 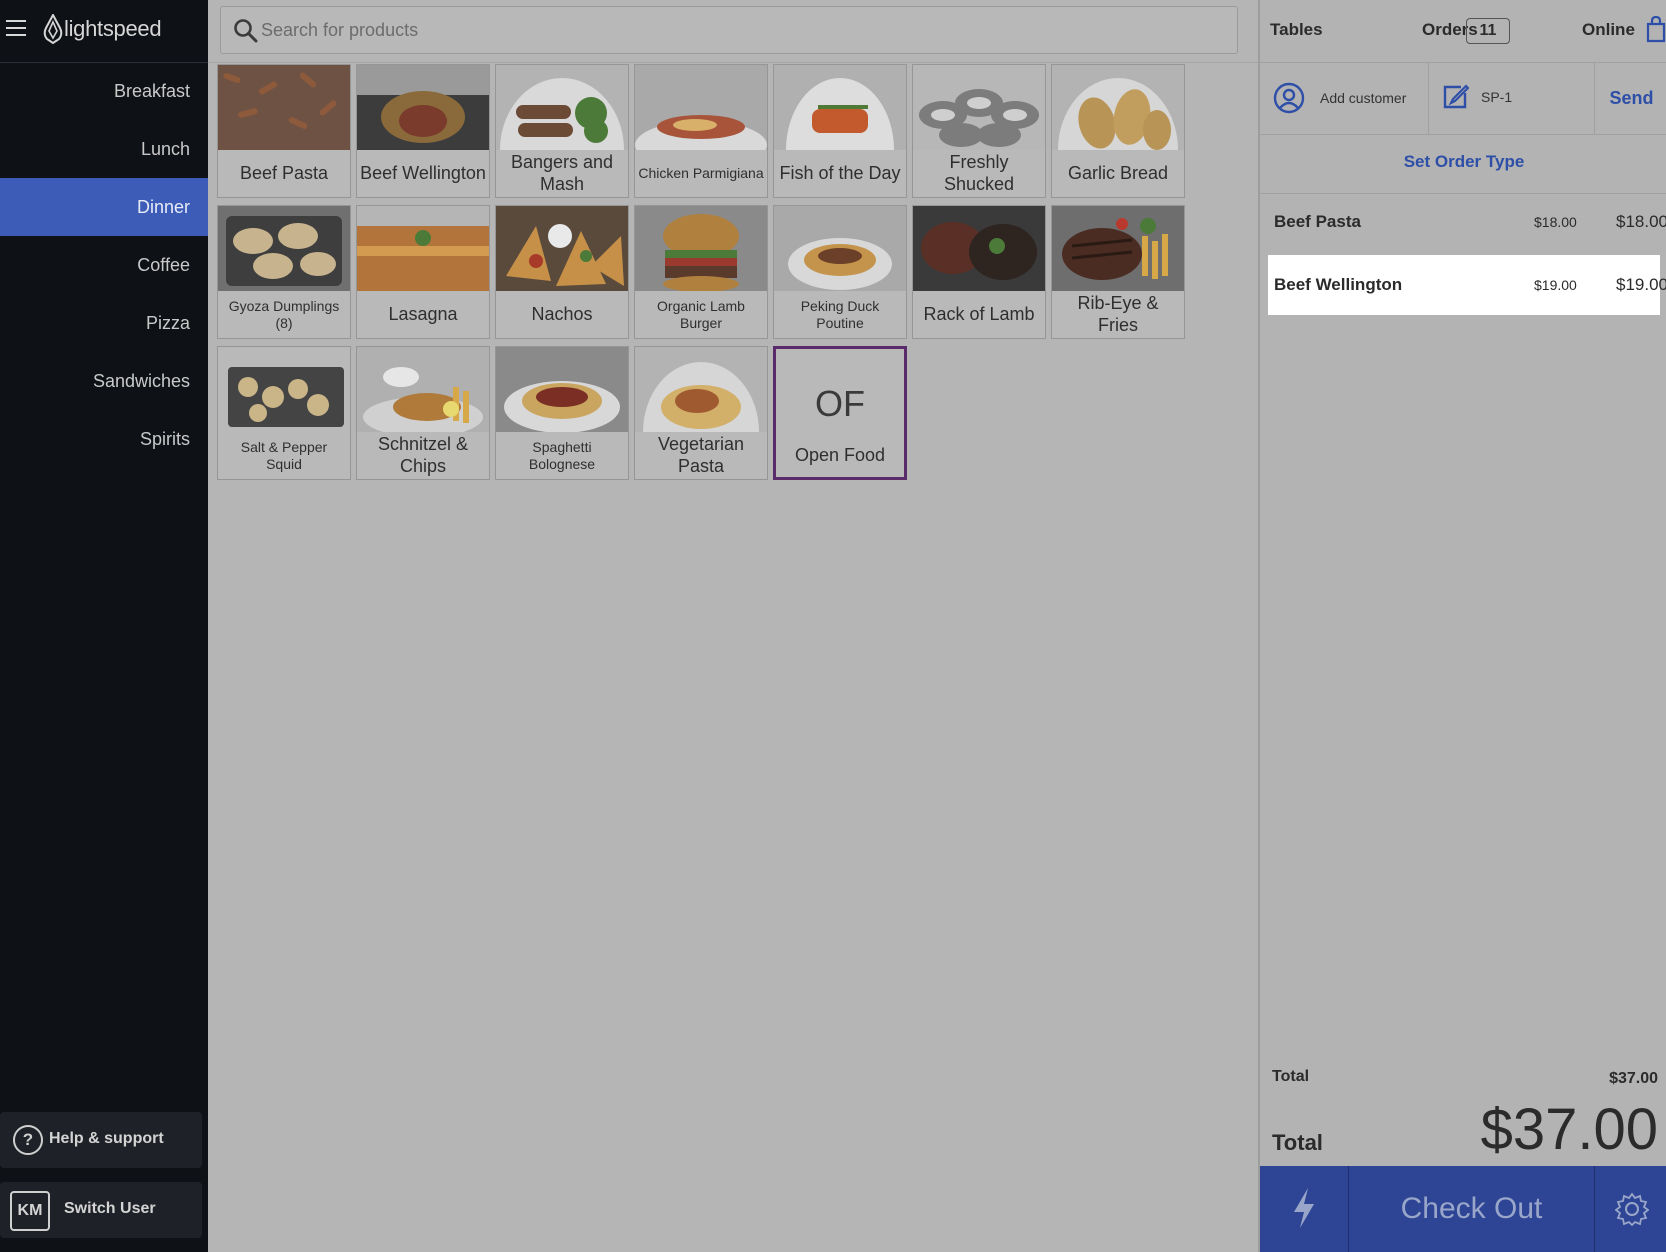 I want to click on flash-icon, so click(x=1304, y=1208).